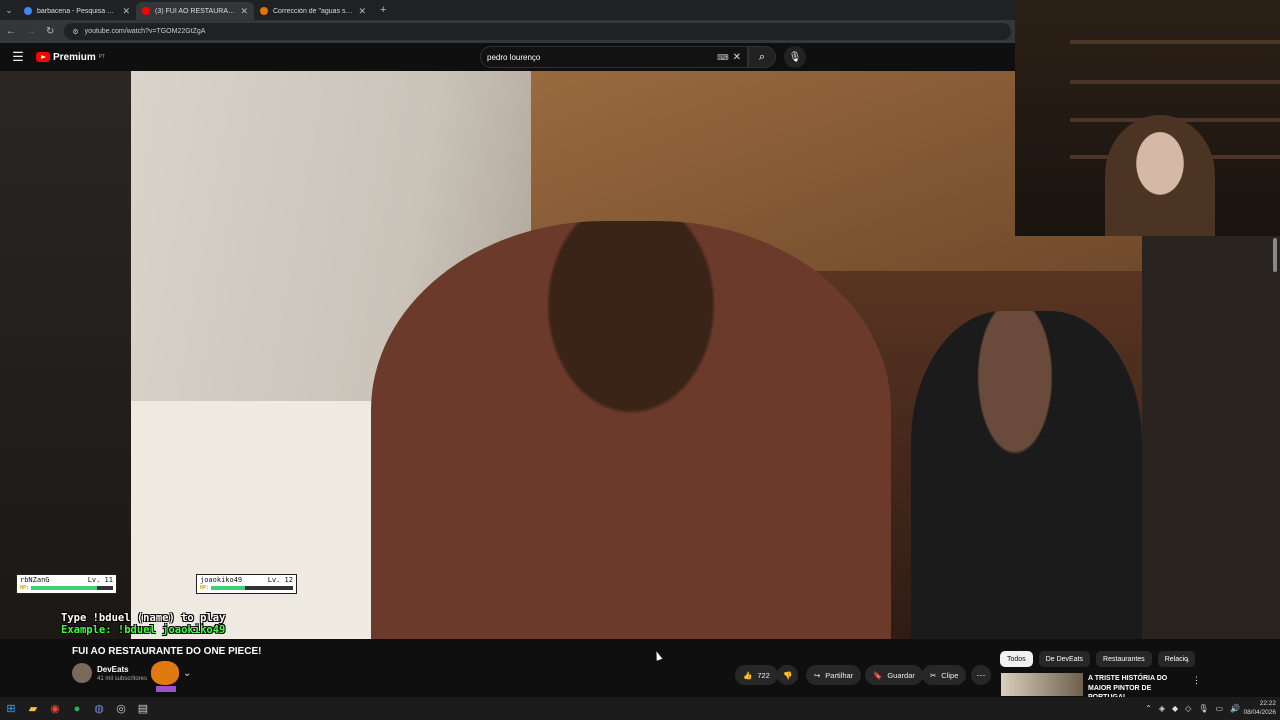  I want to click on tab-title: (3) FUI AO RESTAURANTE DO, so click(195, 11).